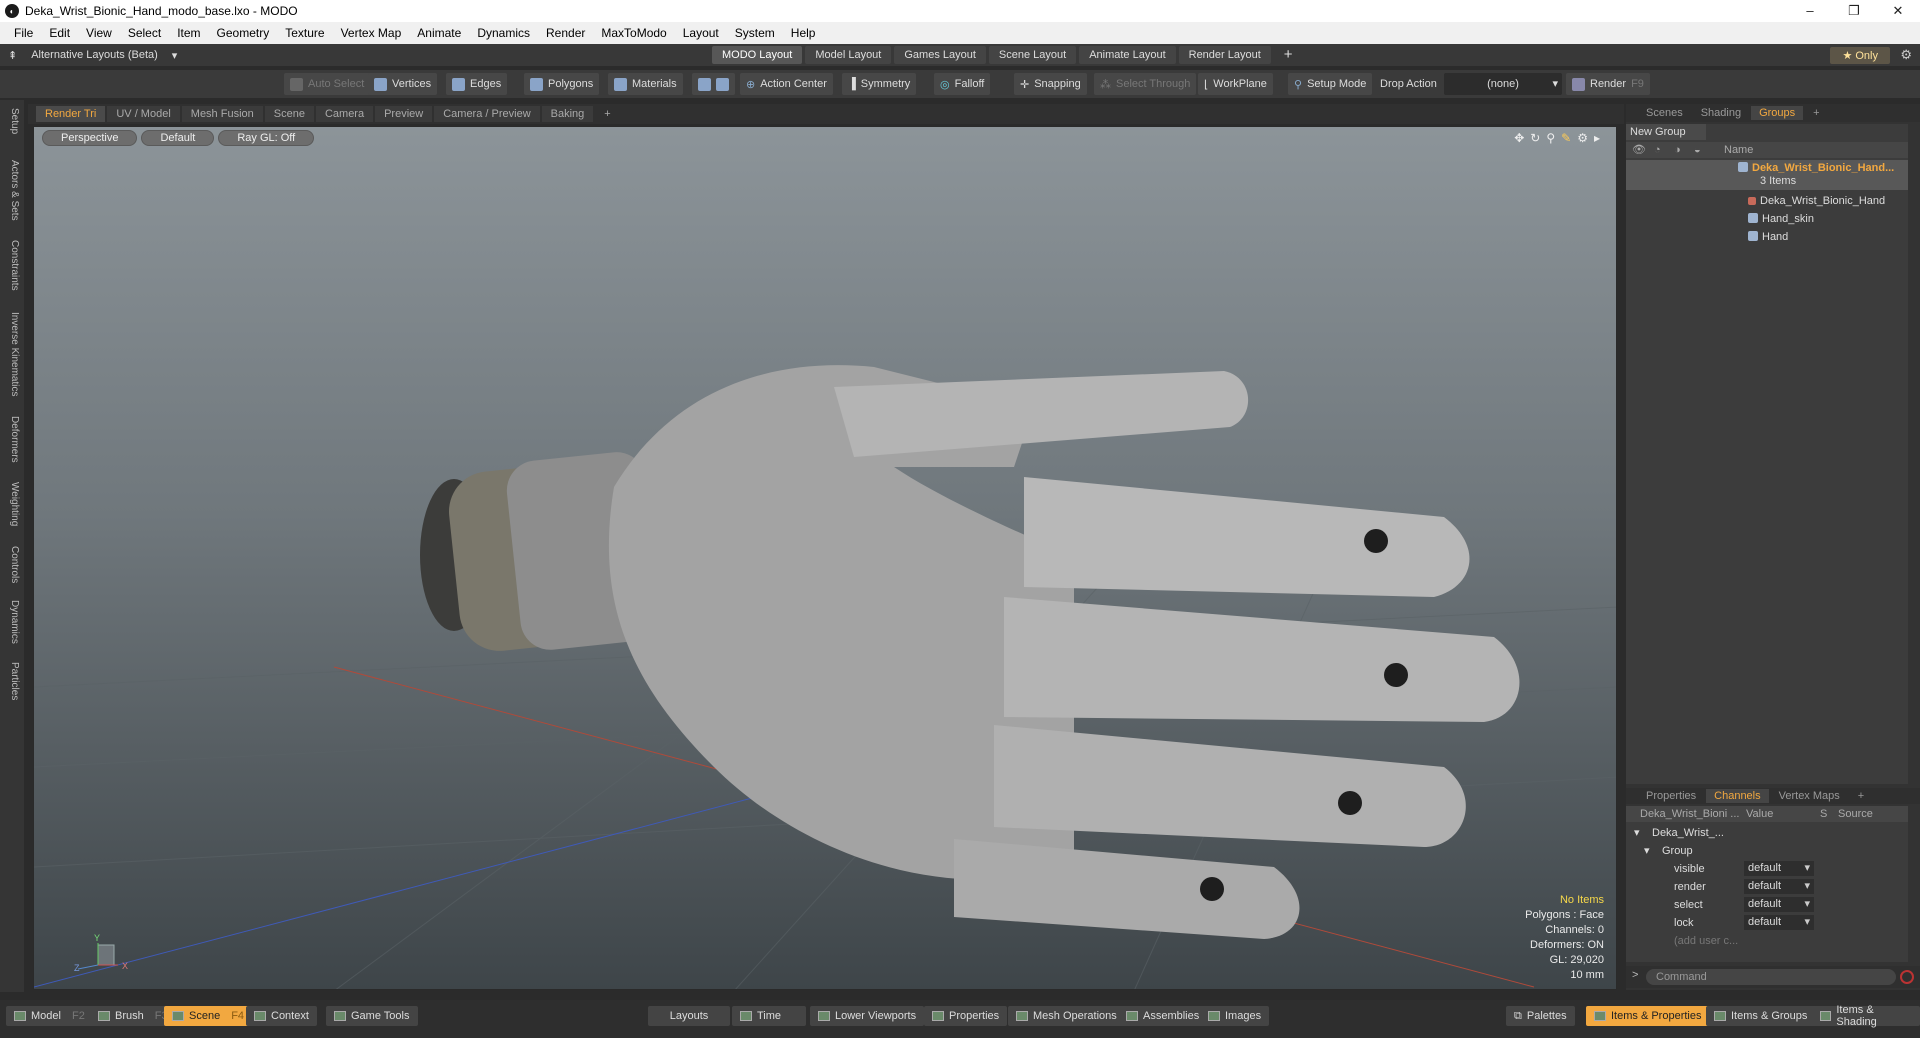 The height and width of the screenshot is (1038, 1920). What do you see at coordinates (1608, 84) in the screenshot?
I see `render-button: Render F9` at bounding box center [1608, 84].